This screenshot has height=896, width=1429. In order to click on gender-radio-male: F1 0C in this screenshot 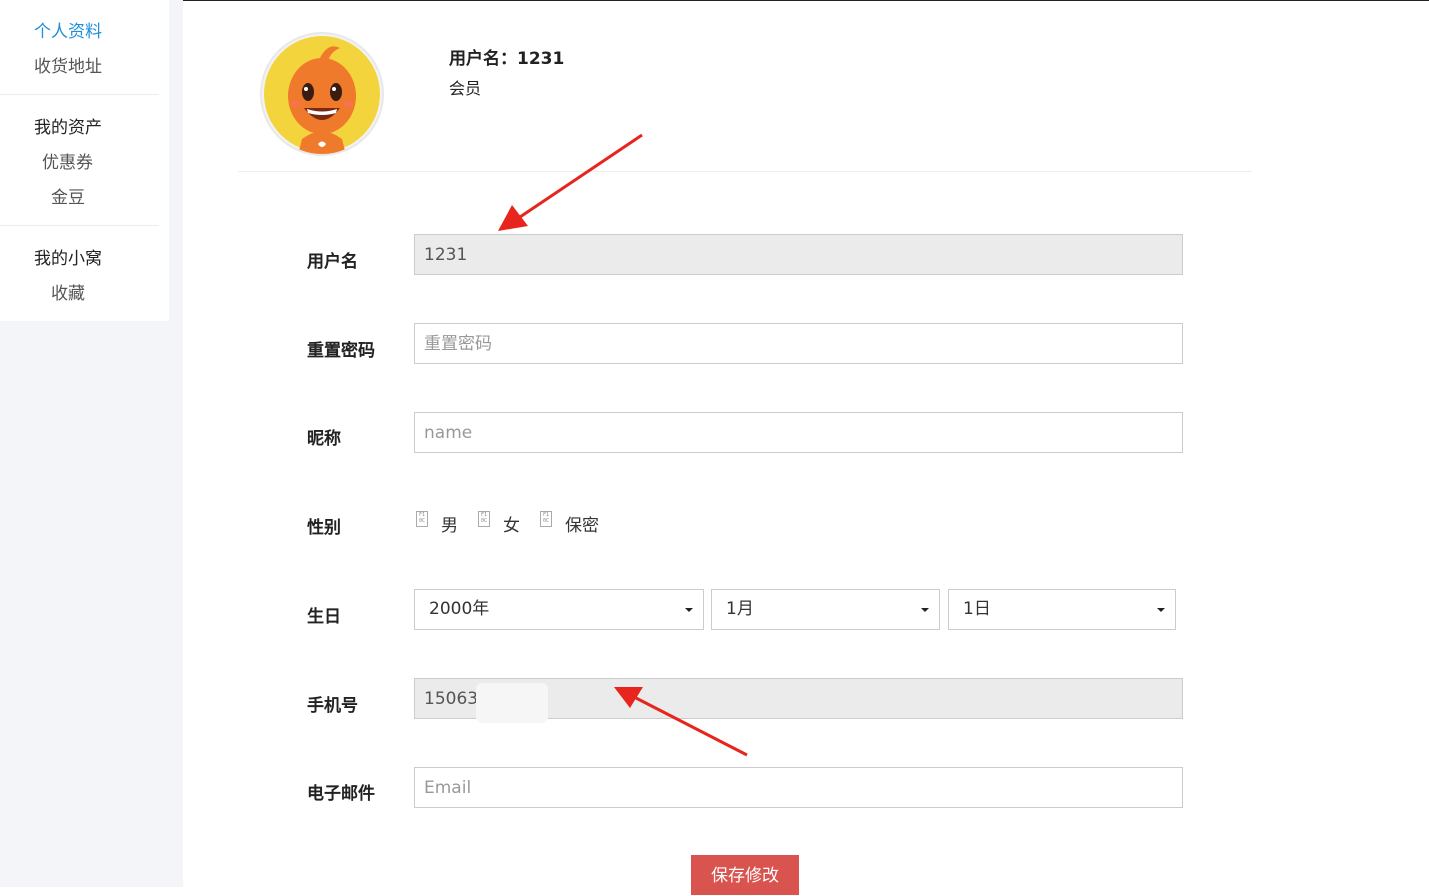, I will do `click(422, 519)`.